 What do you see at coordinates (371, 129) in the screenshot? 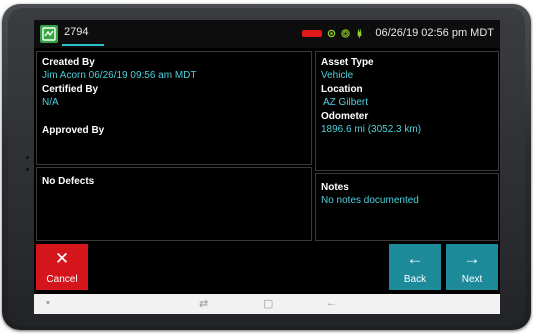
I see `odometer-value: 1896.6 mi (3052.3 km)` at bounding box center [371, 129].